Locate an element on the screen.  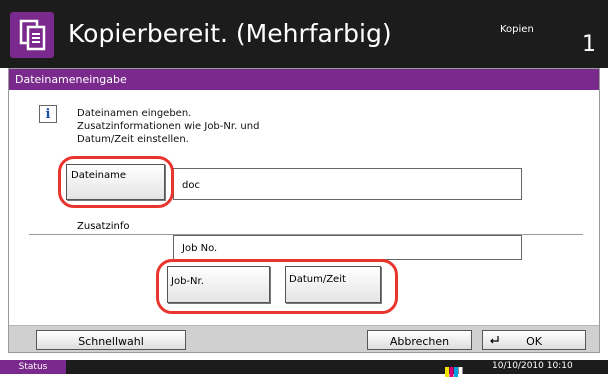
status-bar: Status 10/10/2010 10:10 is located at coordinates (304, 368).